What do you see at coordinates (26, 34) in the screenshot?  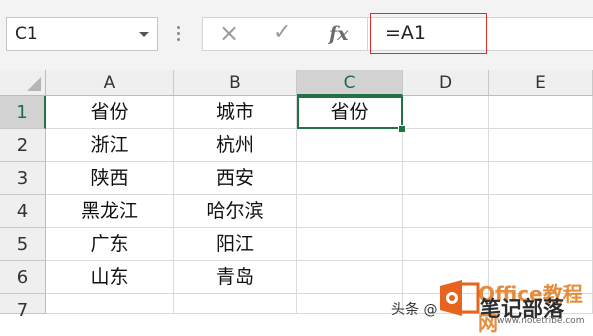 I see `name-box-value: C1` at bounding box center [26, 34].